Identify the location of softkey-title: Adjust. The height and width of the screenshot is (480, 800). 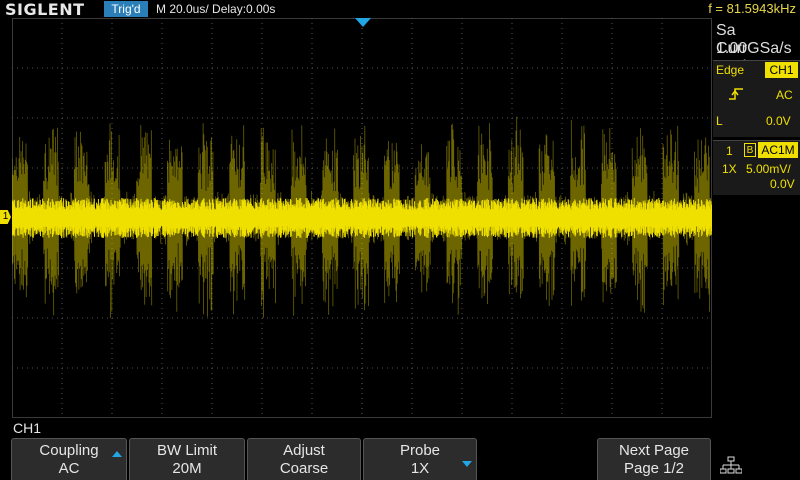
(304, 450).